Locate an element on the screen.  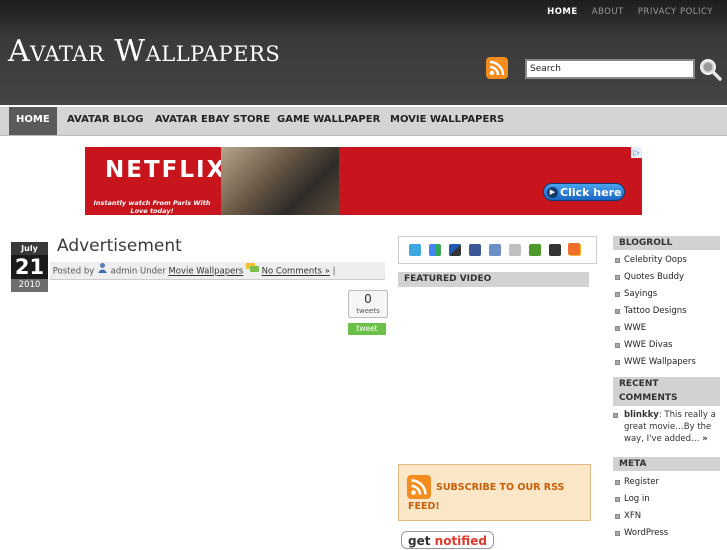
subscribe-rss-box: SUBSCRIBE TO OUR RSS FEED! is located at coordinates (494, 492).